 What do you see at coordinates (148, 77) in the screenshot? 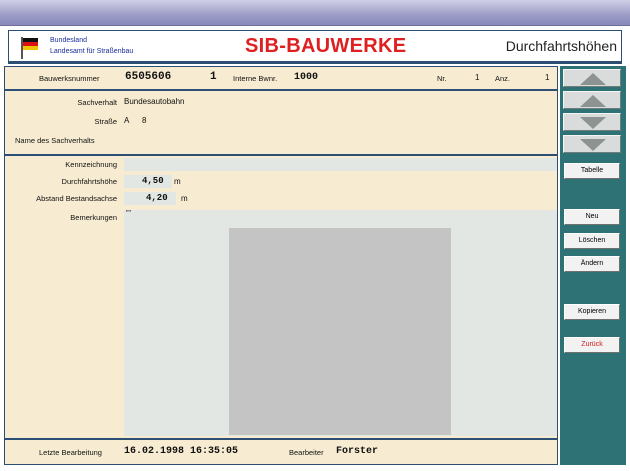
I see `bauwerksnummer-value: 6505606` at bounding box center [148, 77].